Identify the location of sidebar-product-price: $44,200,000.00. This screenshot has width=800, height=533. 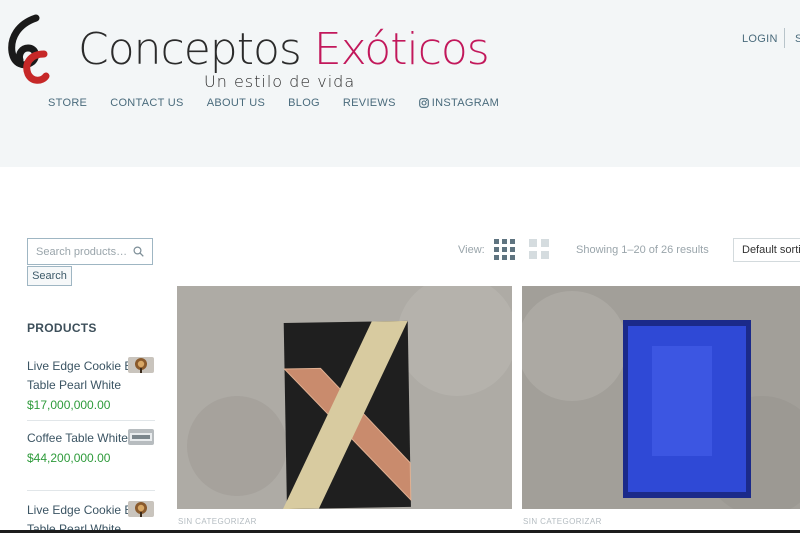
(69, 458).